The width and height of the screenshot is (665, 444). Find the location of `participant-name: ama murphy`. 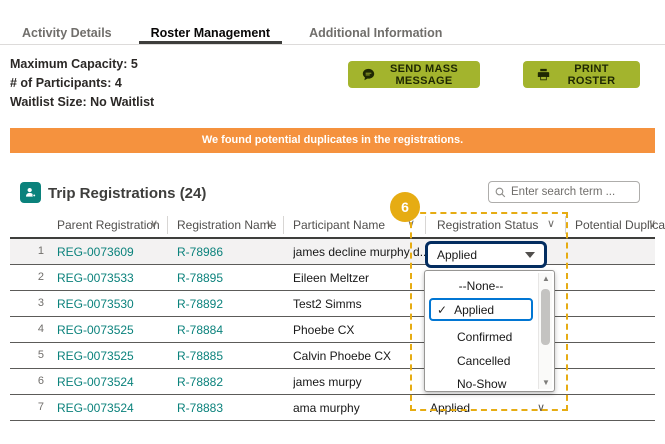

participant-name: ama murphy is located at coordinates (326, 408).